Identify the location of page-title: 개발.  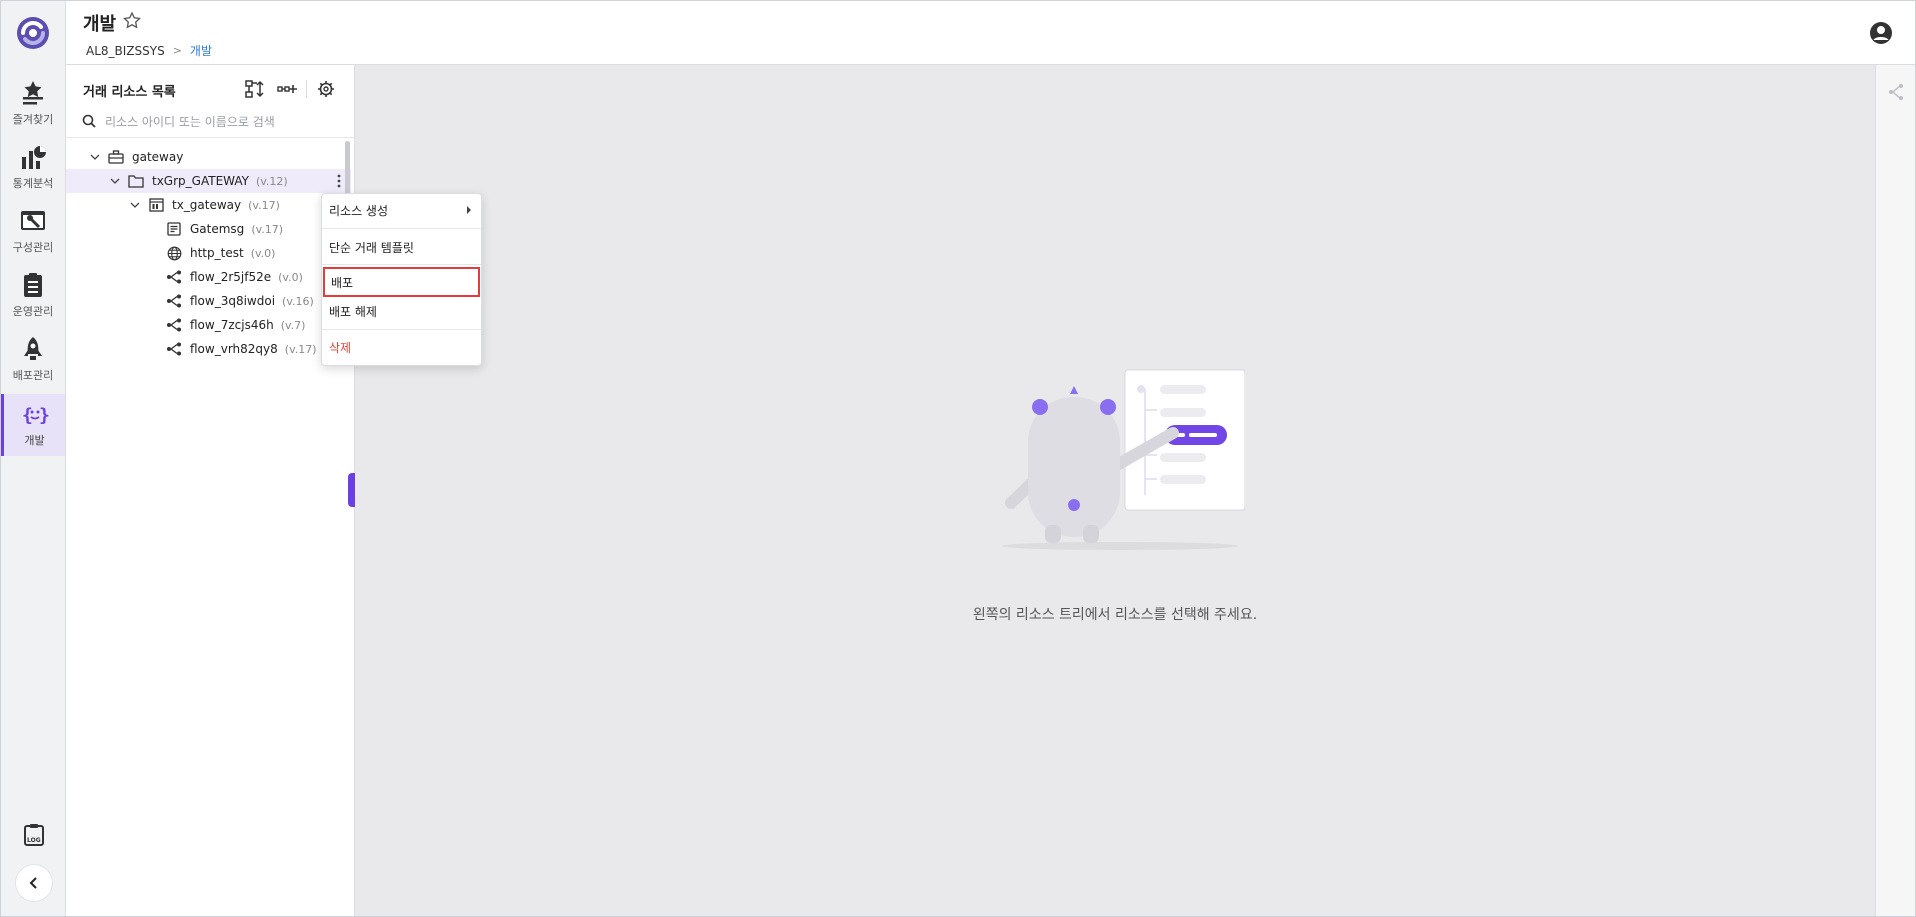
(100, 24).